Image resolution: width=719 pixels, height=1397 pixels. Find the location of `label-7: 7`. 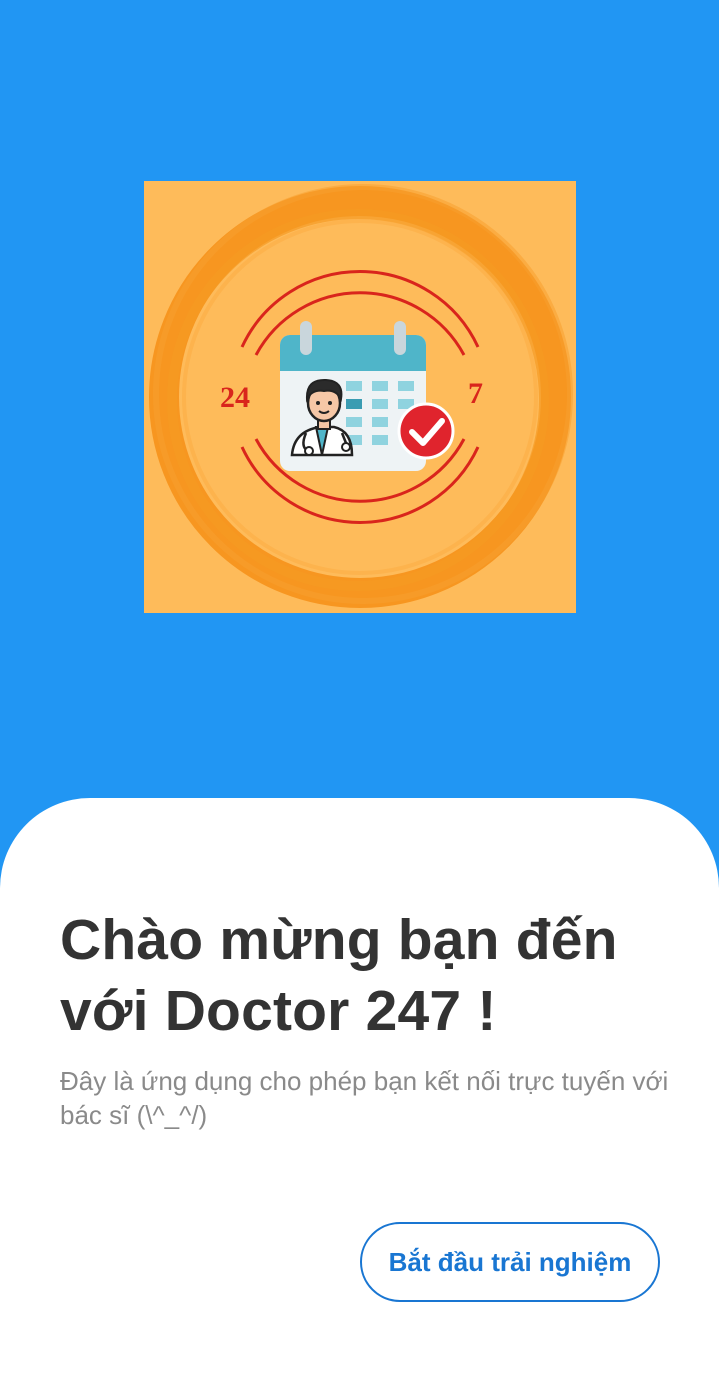

label-7: 7 is located at coordinates (475, 393).